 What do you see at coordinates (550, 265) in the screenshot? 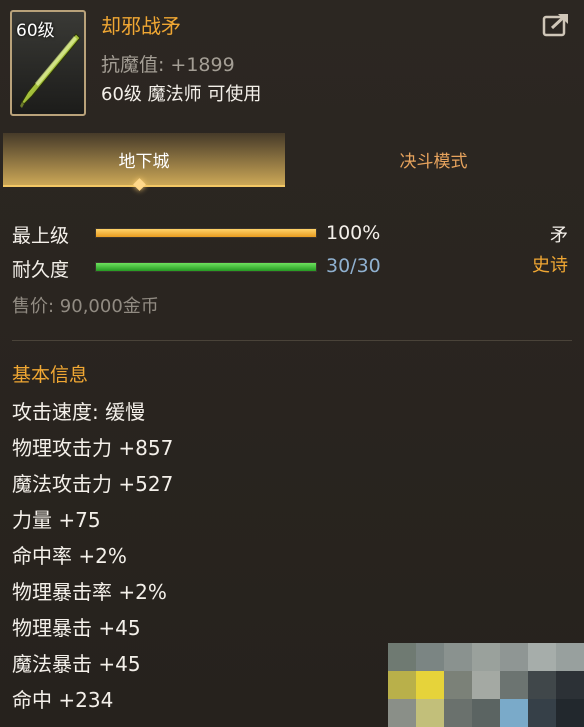
I see `item-rarity: 史诗` at bounding box center [550, 265].